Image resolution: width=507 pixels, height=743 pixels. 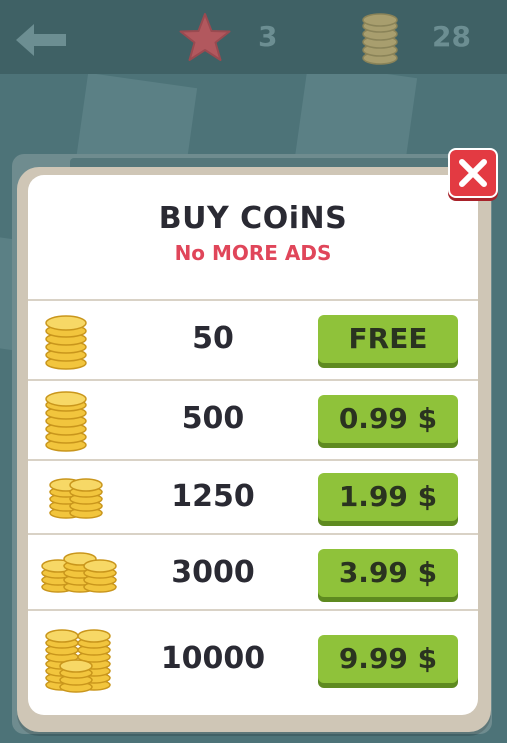 I want to click on close-icon, so click(x=473, y=173).